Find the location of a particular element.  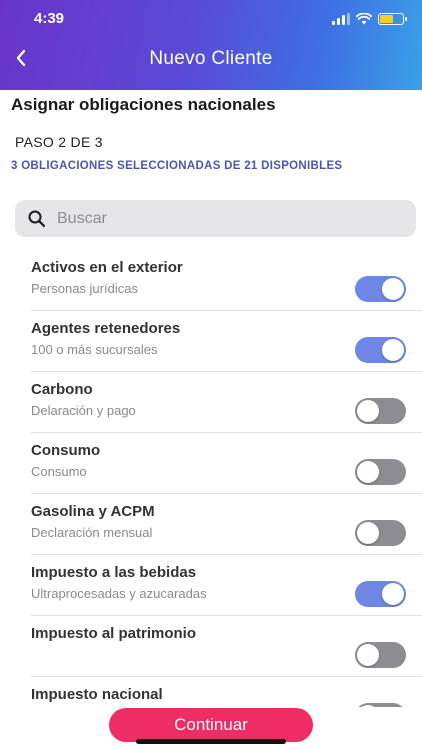

obligation-subtitle: Delaración y pago is located at coordinates (83, 410).